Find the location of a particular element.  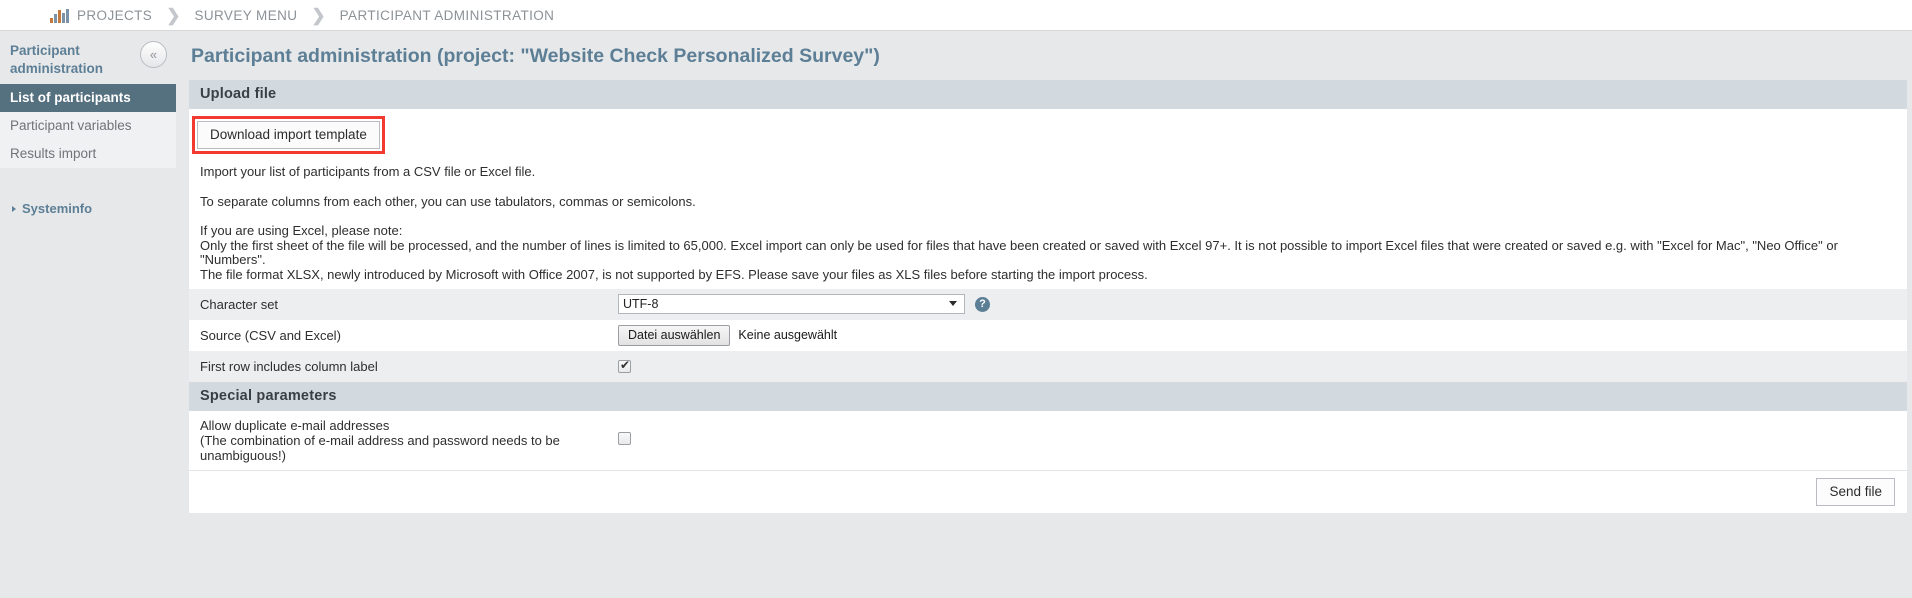

breadcrumb-item-projects: PROJECTS is located at coordinates (114, 15).